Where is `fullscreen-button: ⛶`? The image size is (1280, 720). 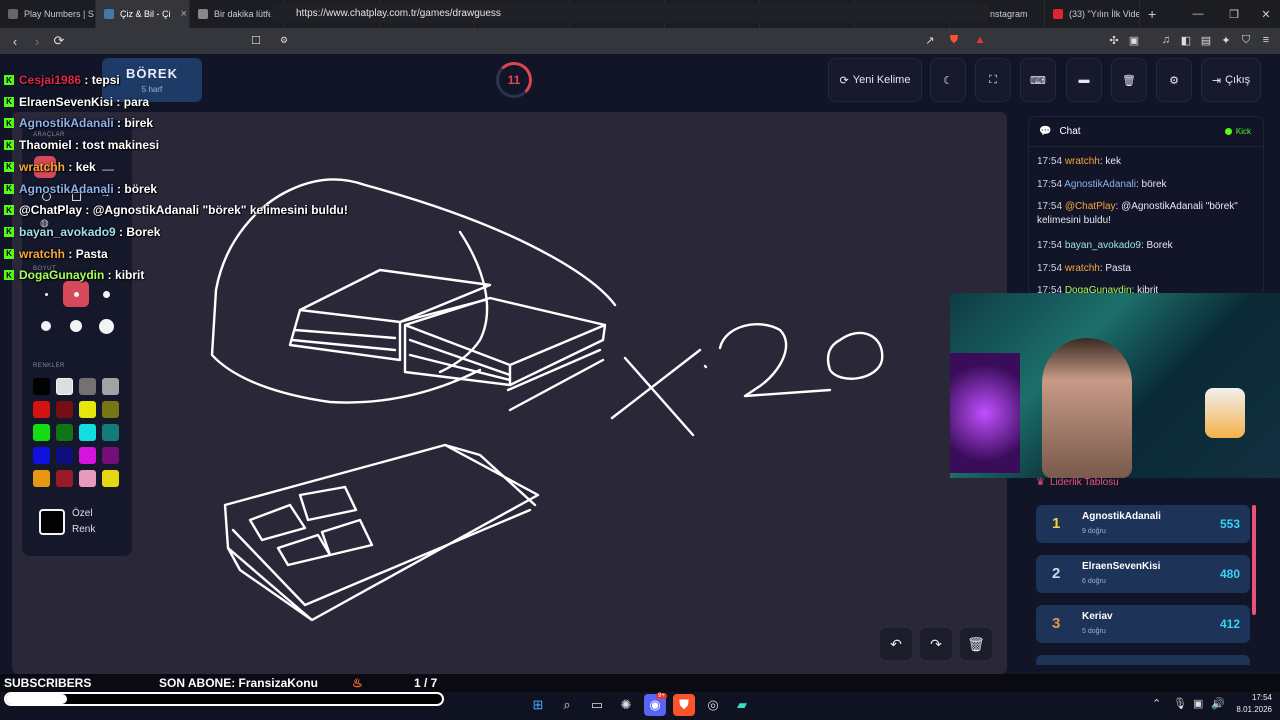 fullscreen-button: ⛶ is located at coordinates (993, 80).